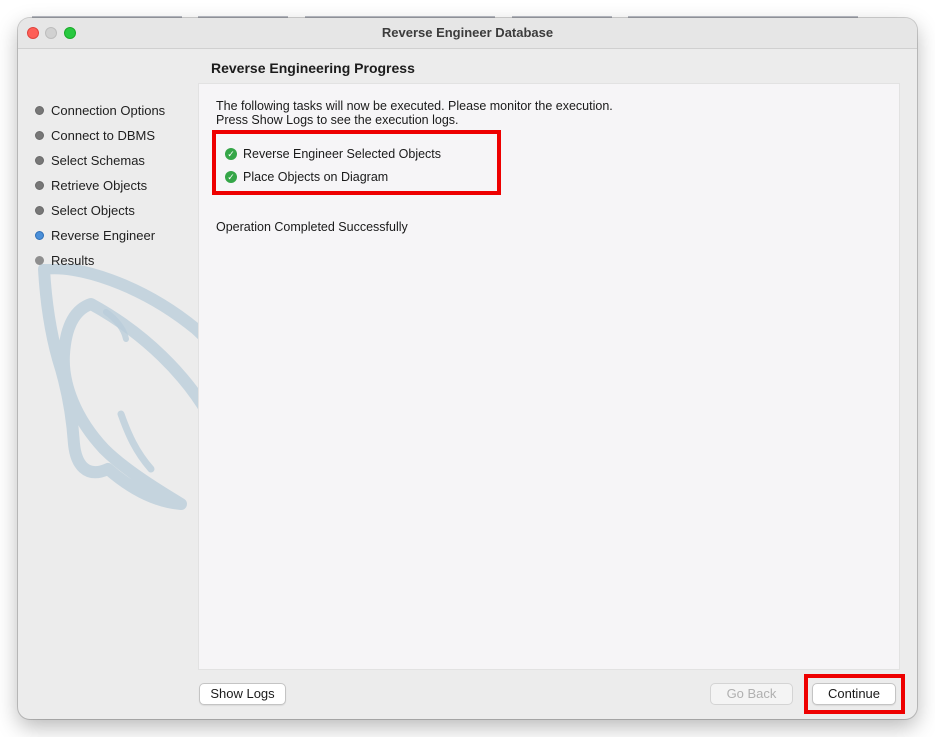  What do you see at coordinates (39, 236) in the screenshot?
I see `step-active-icon` at bounding box center [39, 236].